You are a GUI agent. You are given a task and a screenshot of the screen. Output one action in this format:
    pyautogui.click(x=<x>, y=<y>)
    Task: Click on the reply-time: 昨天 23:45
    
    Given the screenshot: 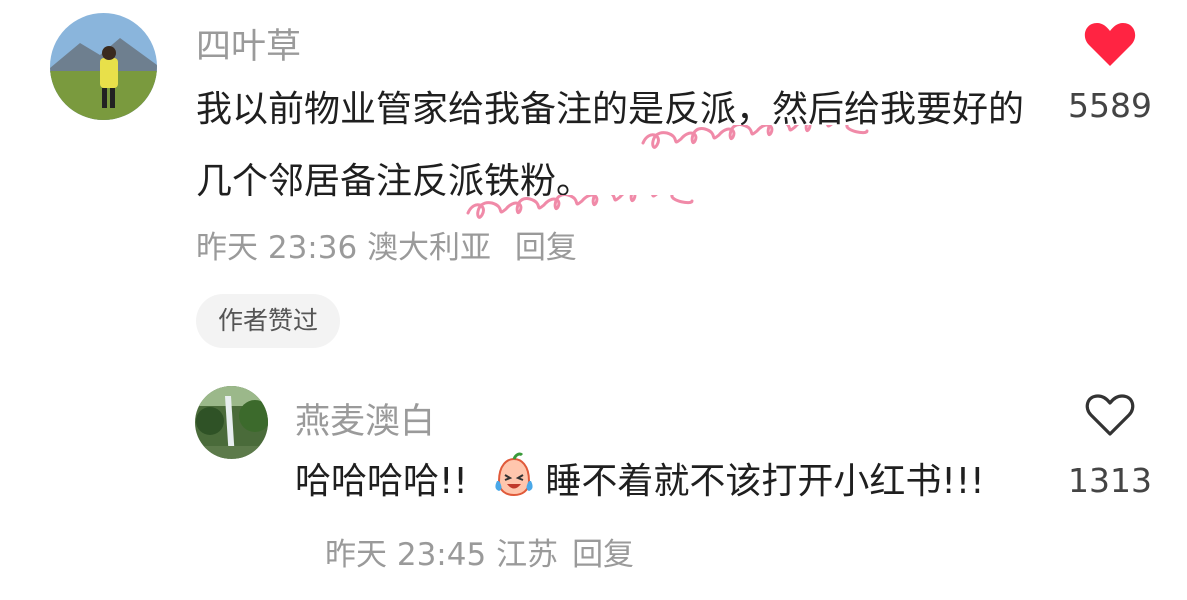 What is the action you would take?
    pyautogui.click(x=406, y=555)
    